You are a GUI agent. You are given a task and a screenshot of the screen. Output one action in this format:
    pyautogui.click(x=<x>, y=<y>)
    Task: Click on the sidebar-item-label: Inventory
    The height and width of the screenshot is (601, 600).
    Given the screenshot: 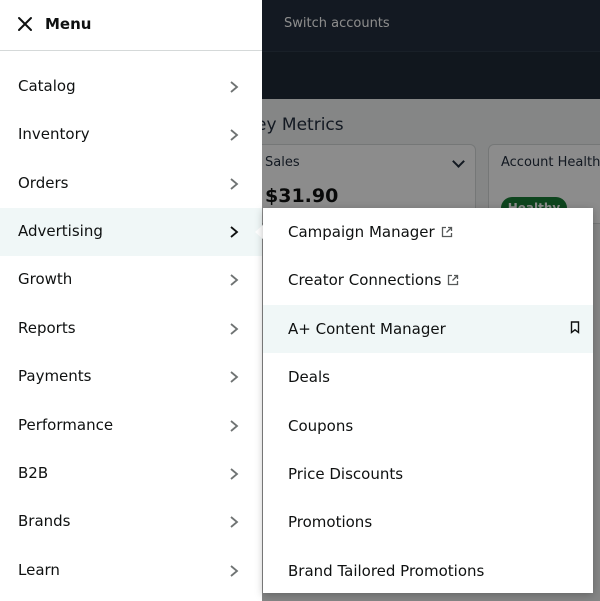 What is the action you would take?
    pyautogui.click(x=54, y=134)
    